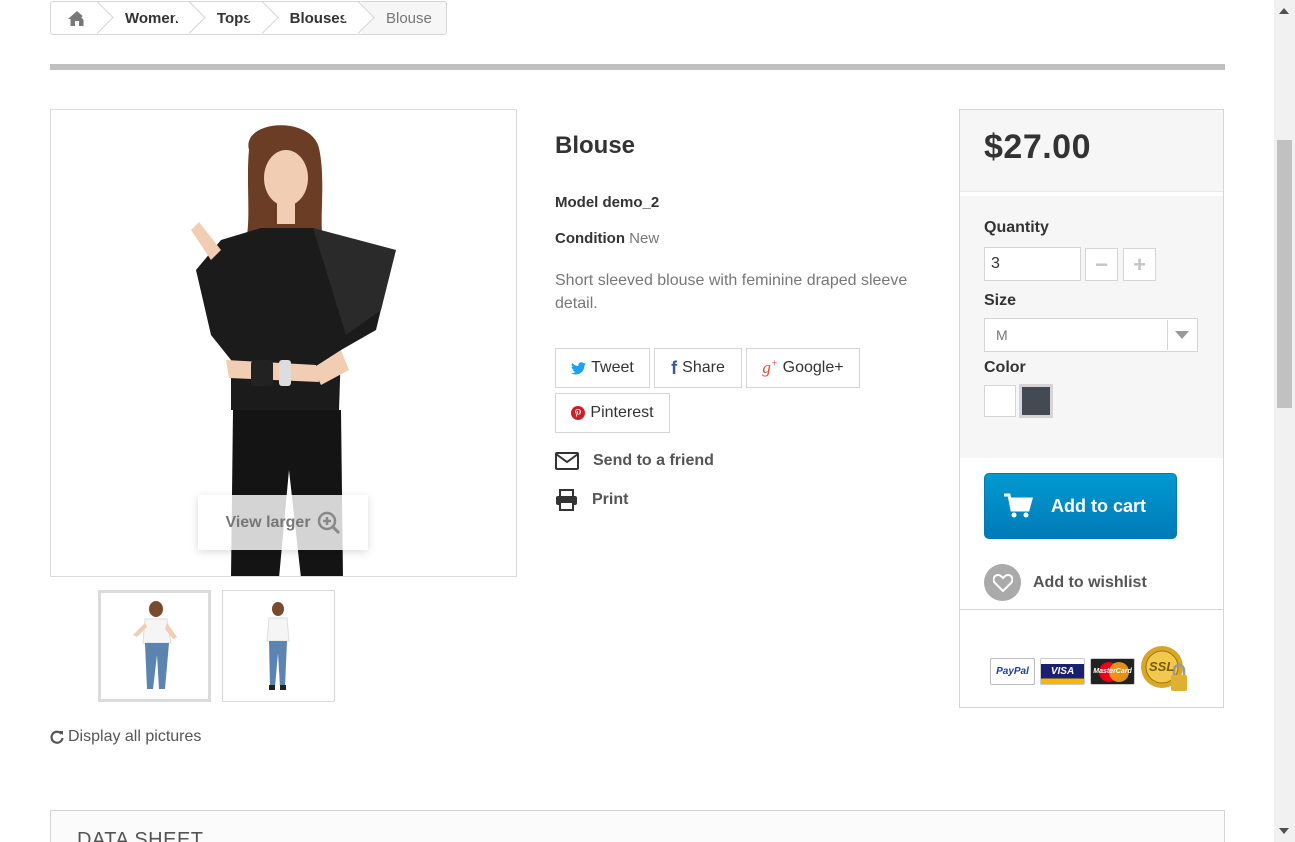  I want to click on quantity-increase-button: +, so click(1139, 264).